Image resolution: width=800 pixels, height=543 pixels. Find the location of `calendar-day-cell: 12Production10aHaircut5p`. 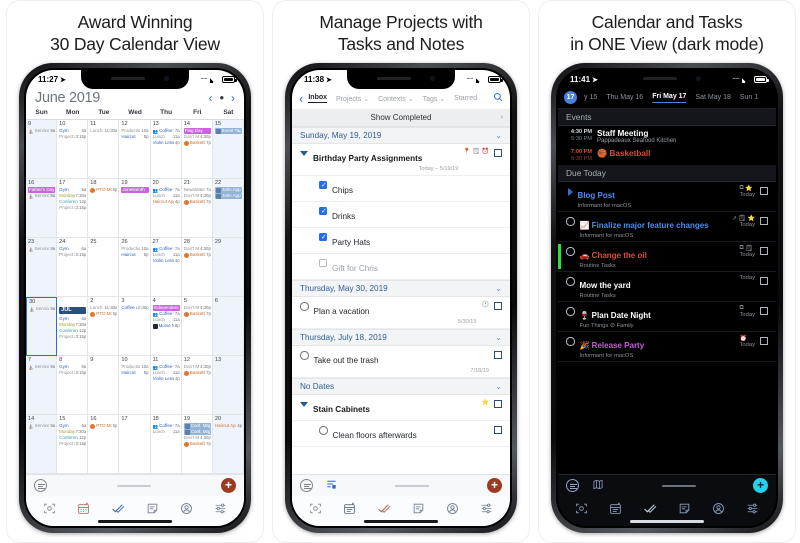

calendar-day-cell: 12Production10aHaircut5p is located at coordinates (135, 149).